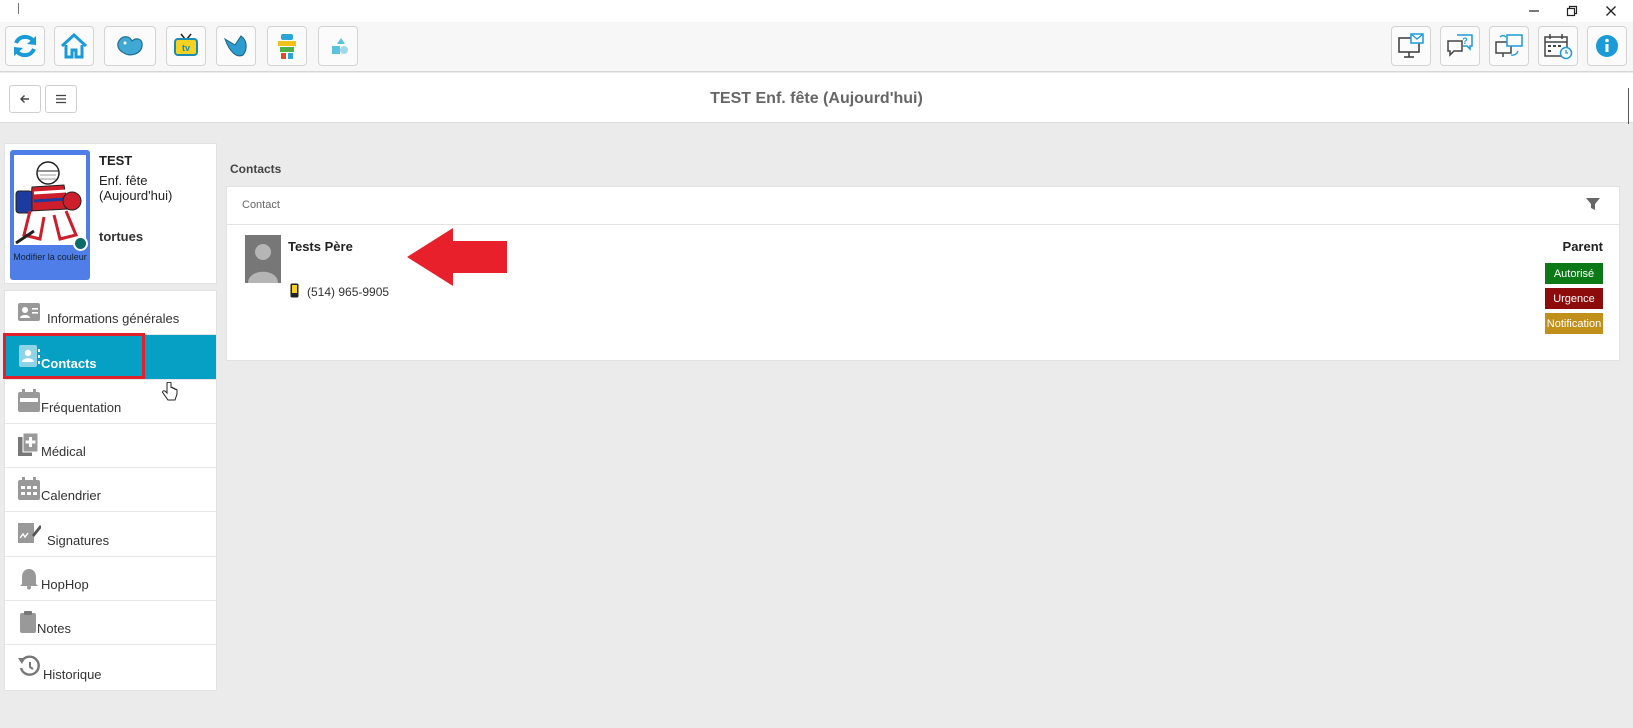  I want to click on contact-name: Tests Père, so click(320, 246).